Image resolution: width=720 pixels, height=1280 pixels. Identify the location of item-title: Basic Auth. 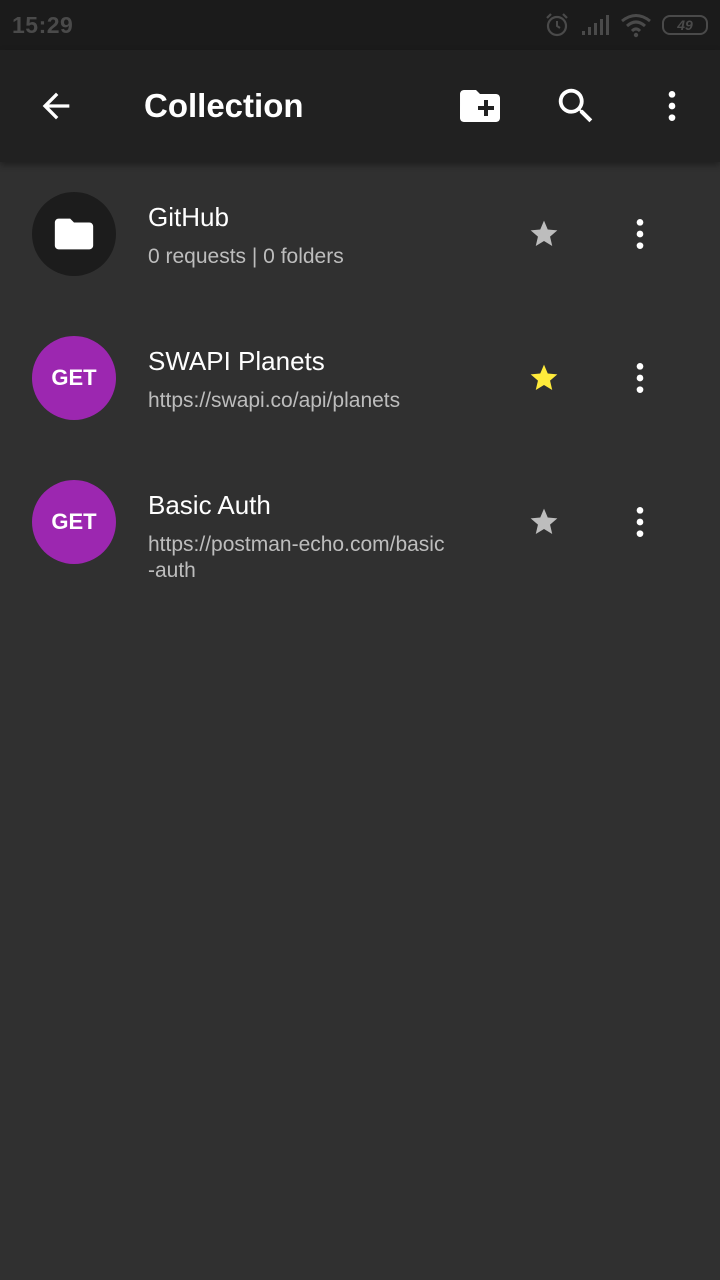
(209, 505).